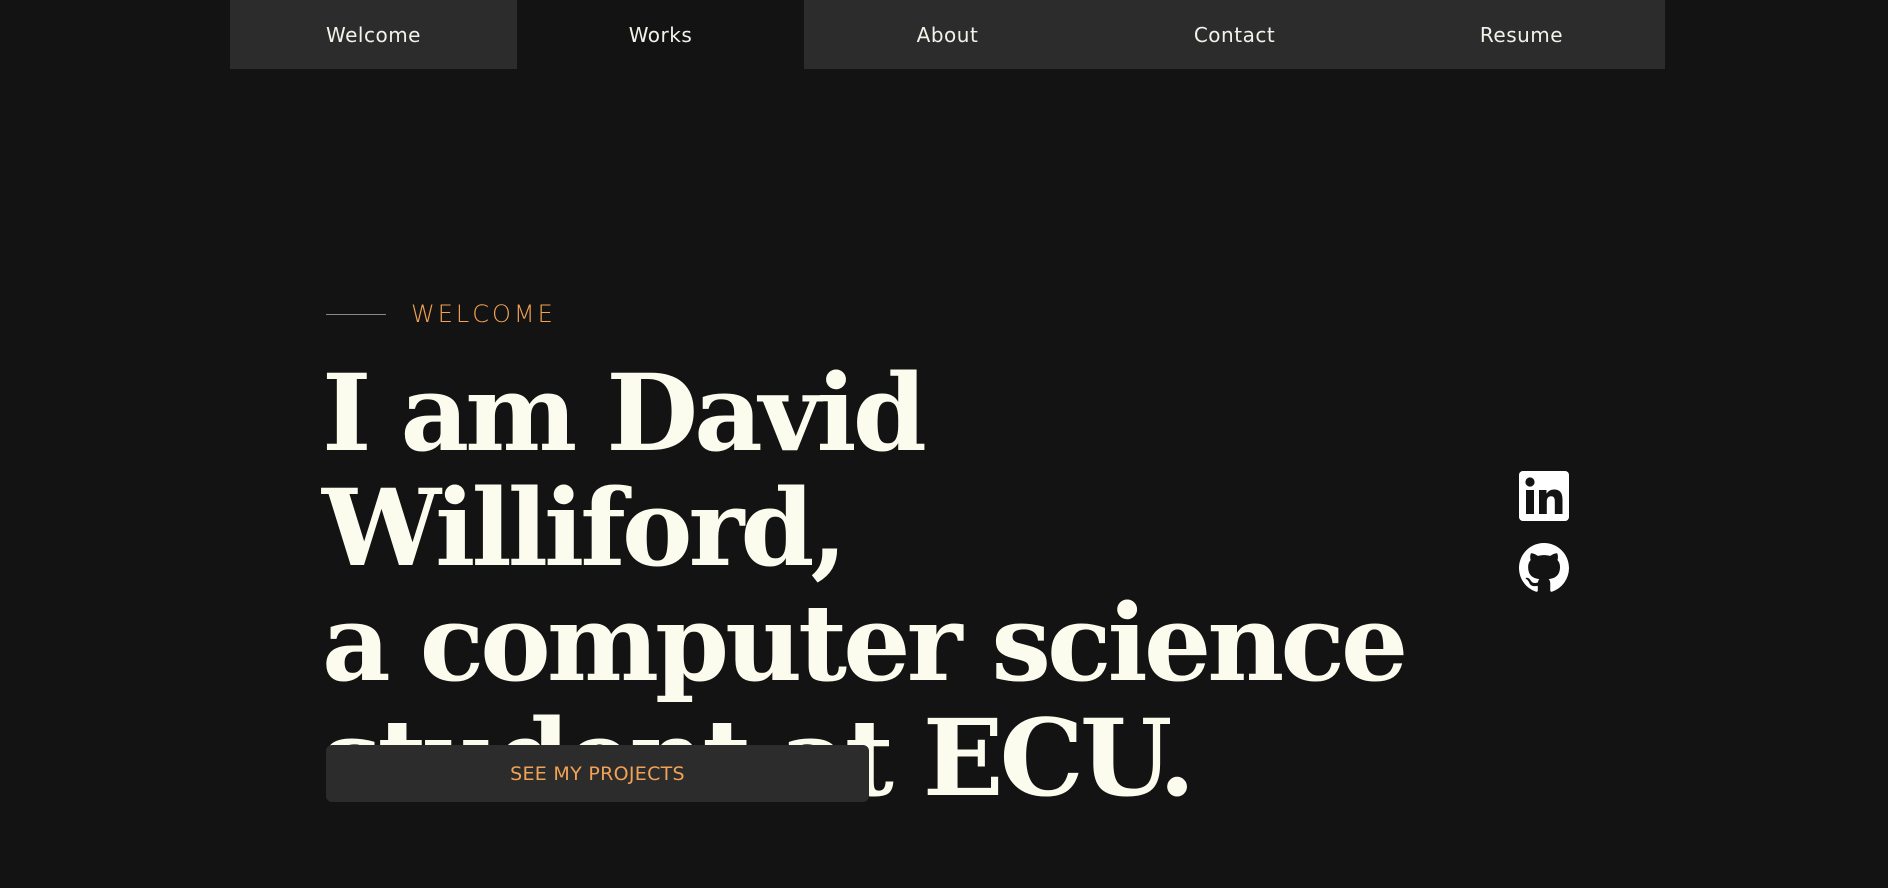  What do you see at coordinates (483, 314) in the screenshot?
I see `eyebrow-text: WELCOME` at bounding box center [483, 314].